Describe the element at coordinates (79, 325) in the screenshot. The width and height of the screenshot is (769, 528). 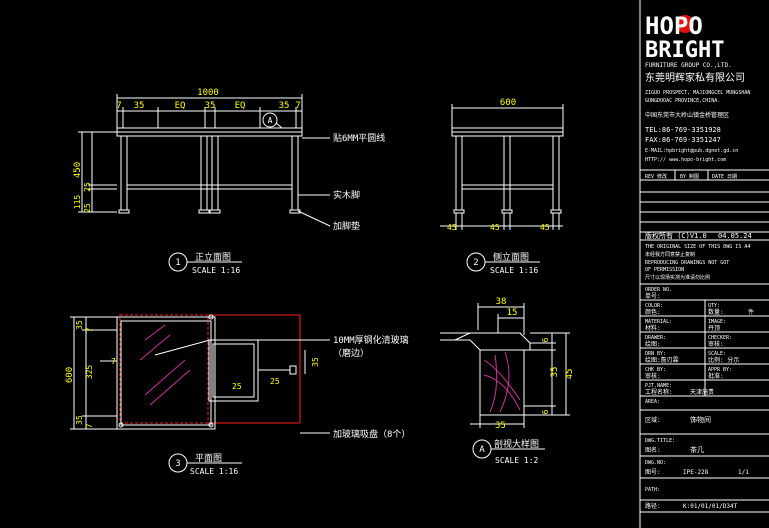
I see `plan-dim-35-top: 35` at that location.